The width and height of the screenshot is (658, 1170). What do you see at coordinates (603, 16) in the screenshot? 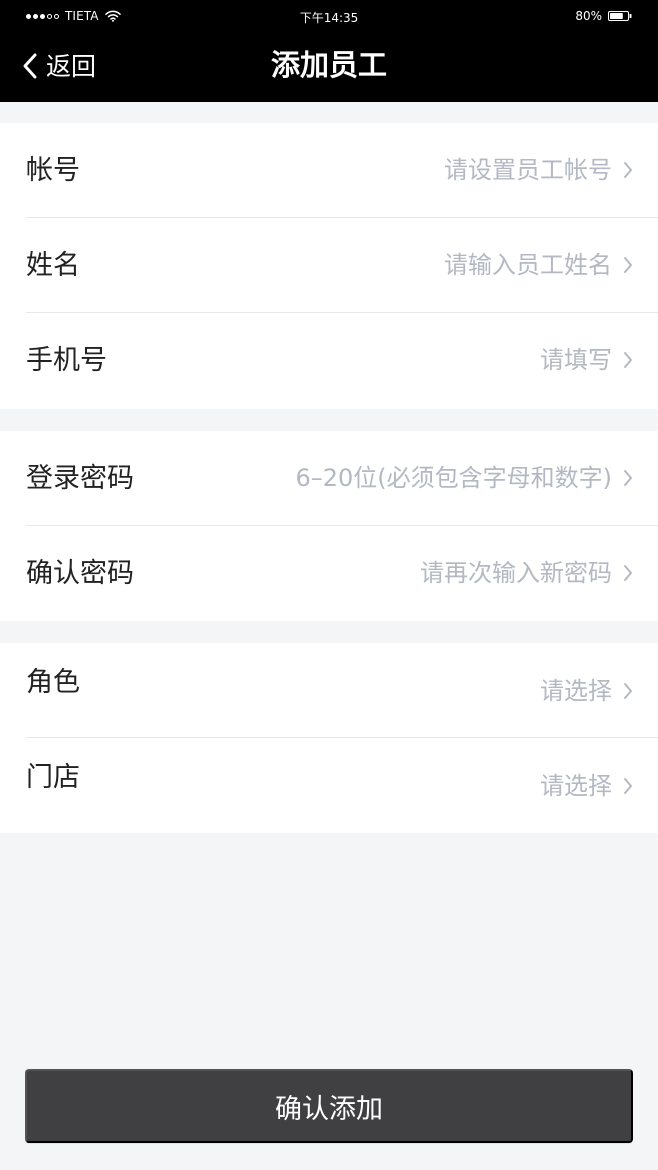
I see `status-right: 80%` at bounding box center [603, 16].